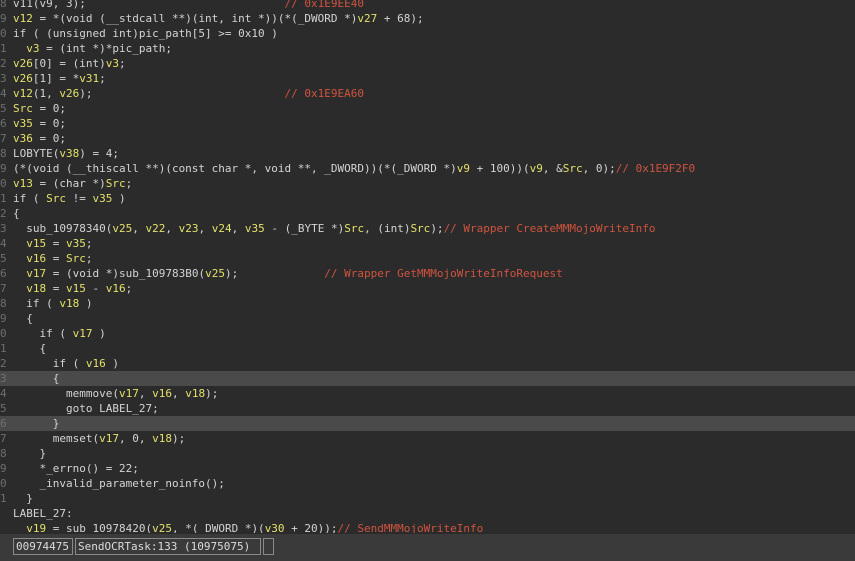 The height and width of the screenshot is (561, 855). I want to click on code-line: 9 {, so click(427, 318).